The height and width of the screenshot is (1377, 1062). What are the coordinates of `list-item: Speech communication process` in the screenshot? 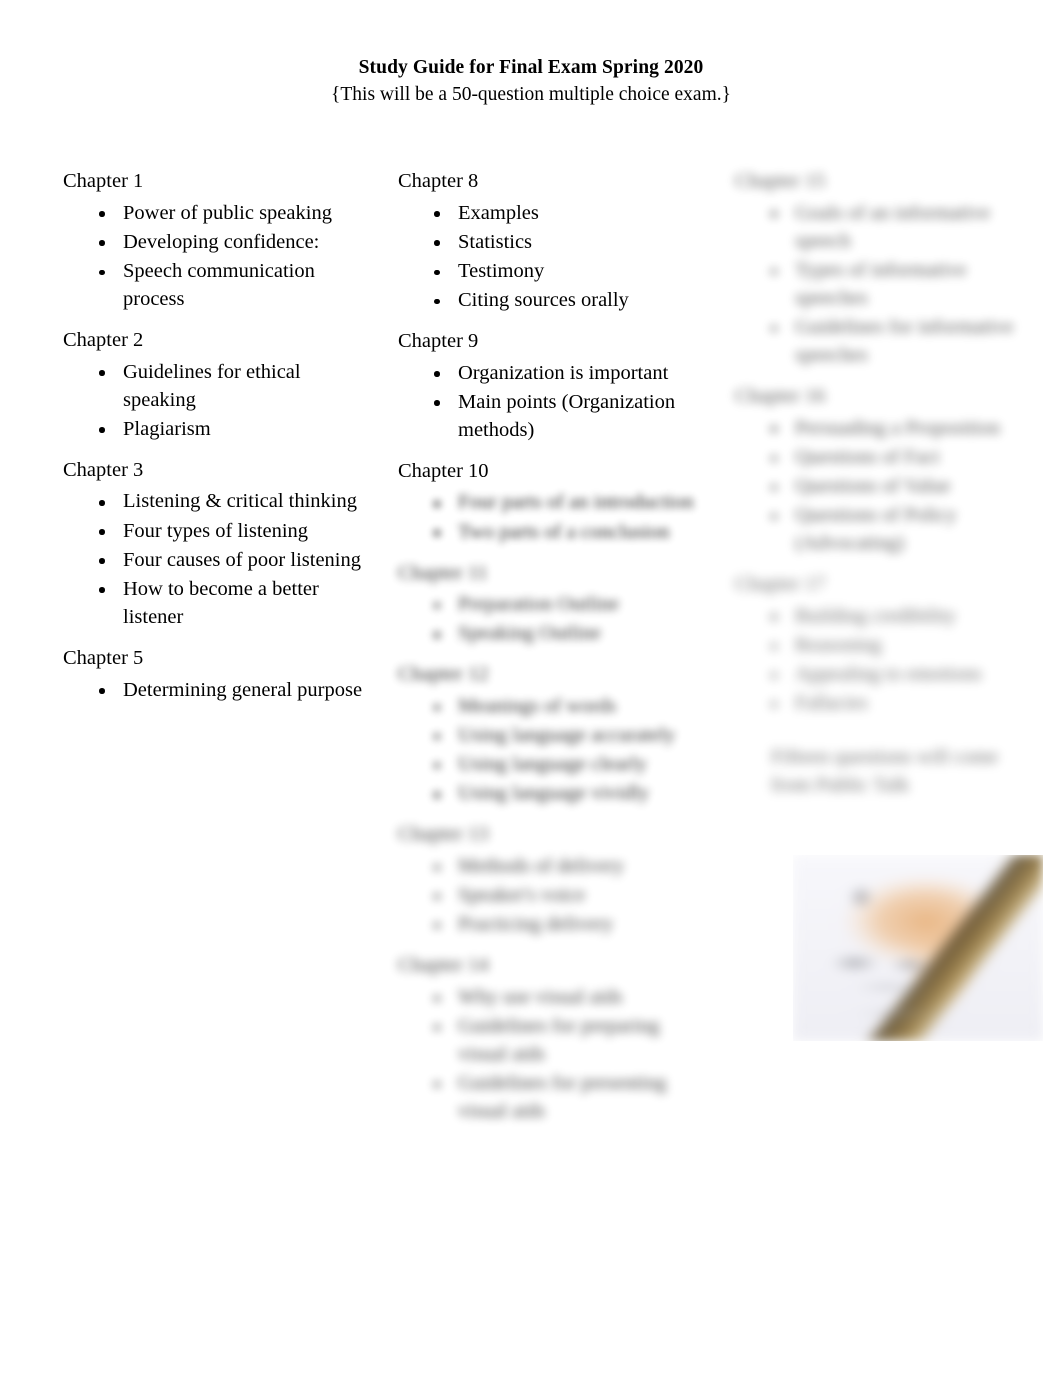 It's located at (231, 285).